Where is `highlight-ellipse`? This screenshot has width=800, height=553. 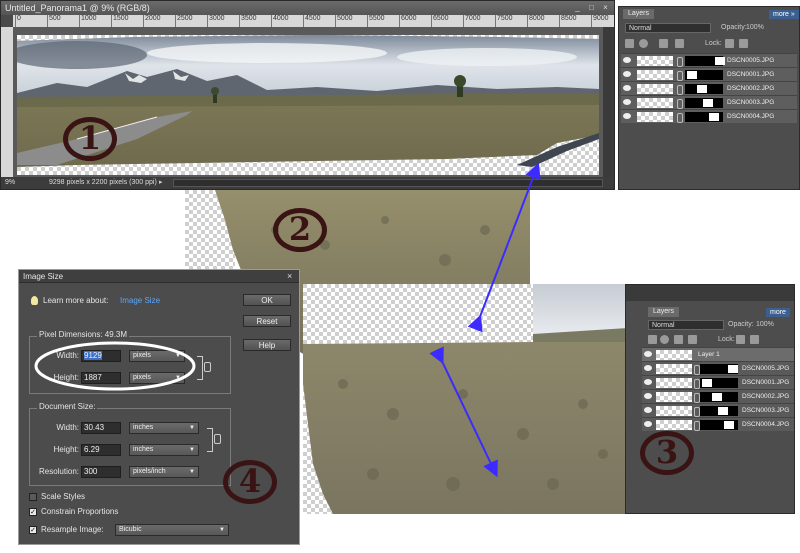 highlight-ellipse is located at coordinates (115, 366).